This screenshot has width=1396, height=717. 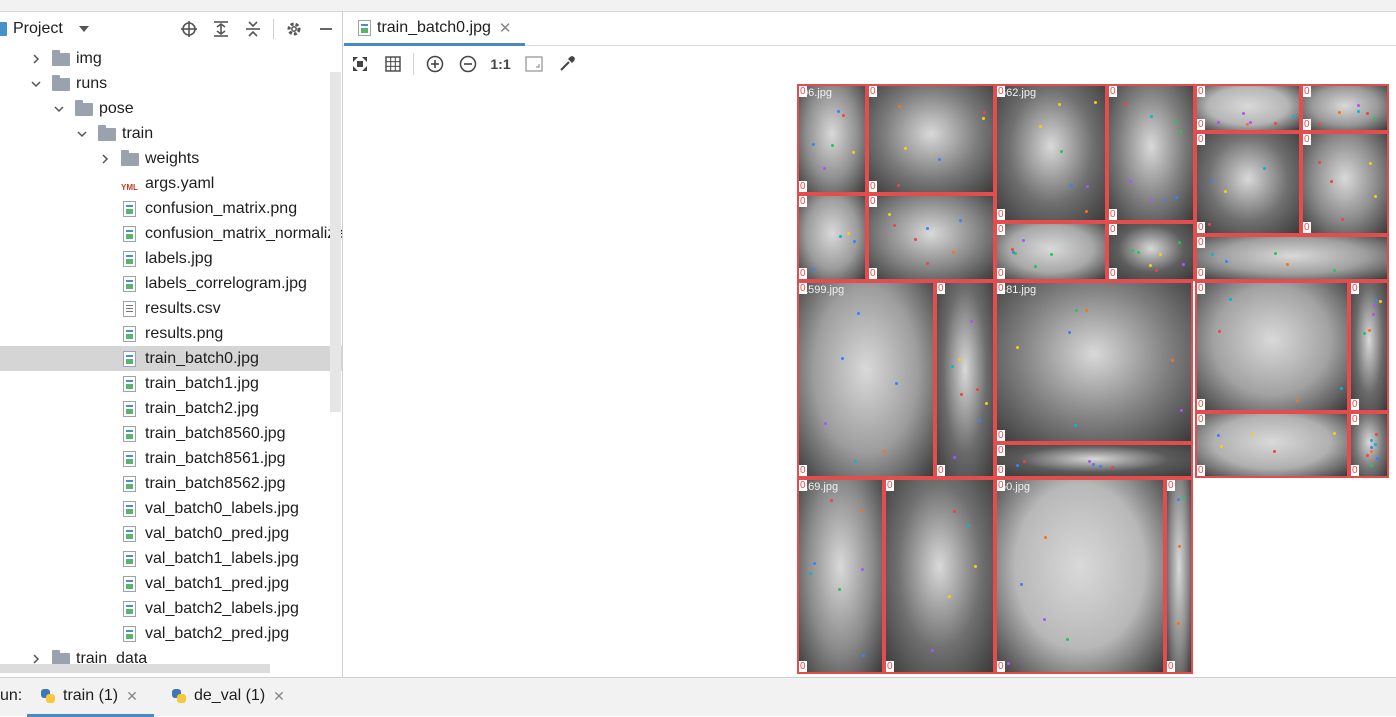 I want to click on tree-item-label: confusion_matrix_normalize, so click(x=244, y=233).